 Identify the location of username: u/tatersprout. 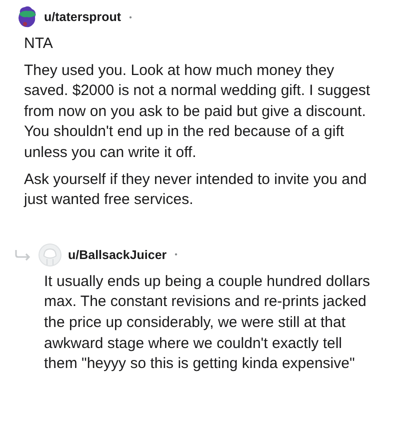
(83, 17).